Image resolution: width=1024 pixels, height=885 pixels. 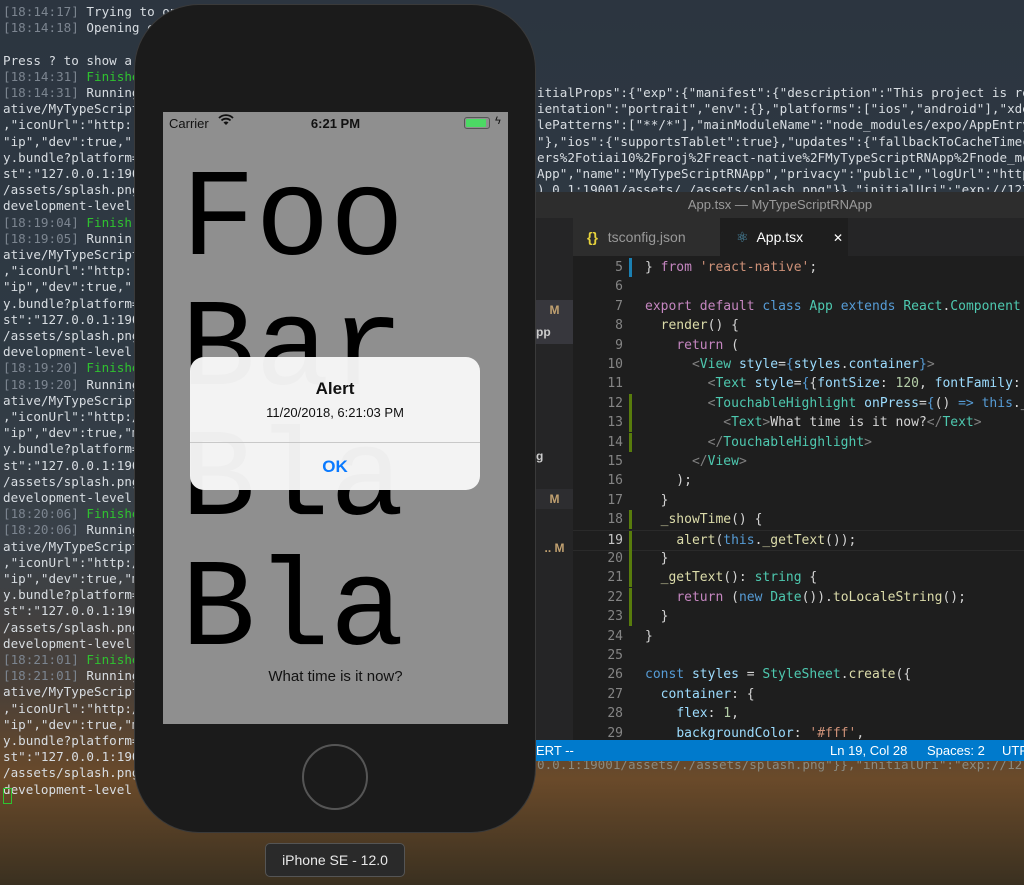 I want to click on code-line: 13 <Text>What time is it now?</Text>, so click(x=798, y=423).